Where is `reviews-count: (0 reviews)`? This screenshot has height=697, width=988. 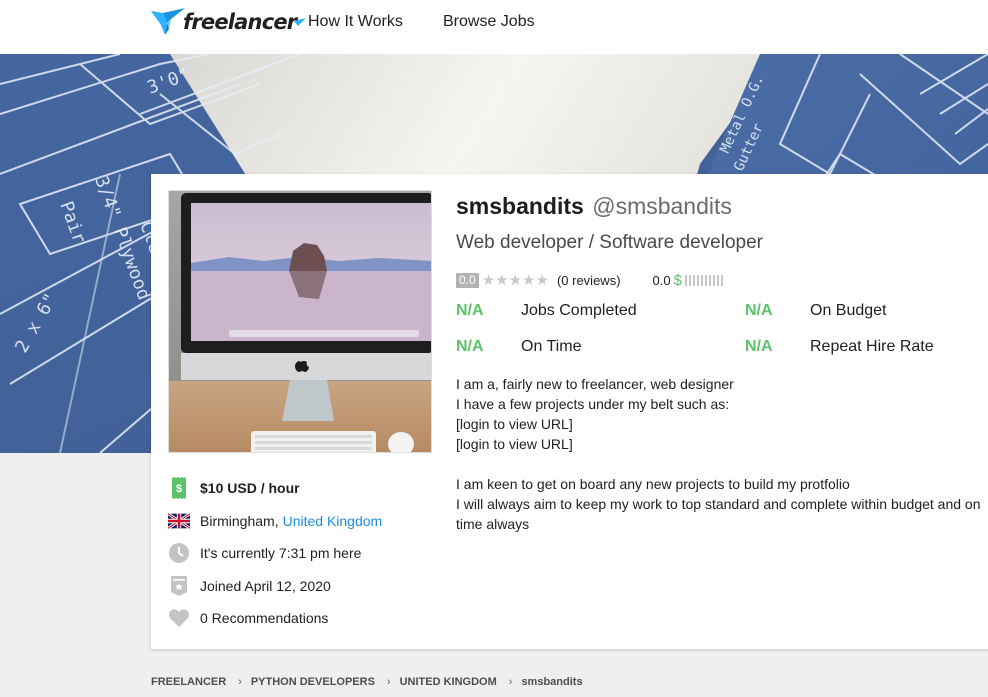
reviews-count: (0 reviews) is located at coordinates (589, 280).